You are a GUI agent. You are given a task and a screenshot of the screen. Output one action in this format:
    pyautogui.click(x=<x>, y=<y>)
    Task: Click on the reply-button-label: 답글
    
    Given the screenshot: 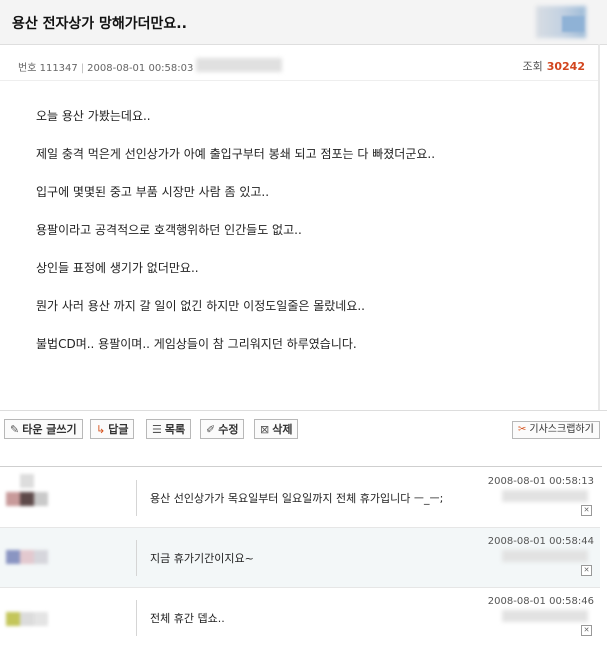 What is the action you would take?
    pyautogui.click(x=118, y=429)
    